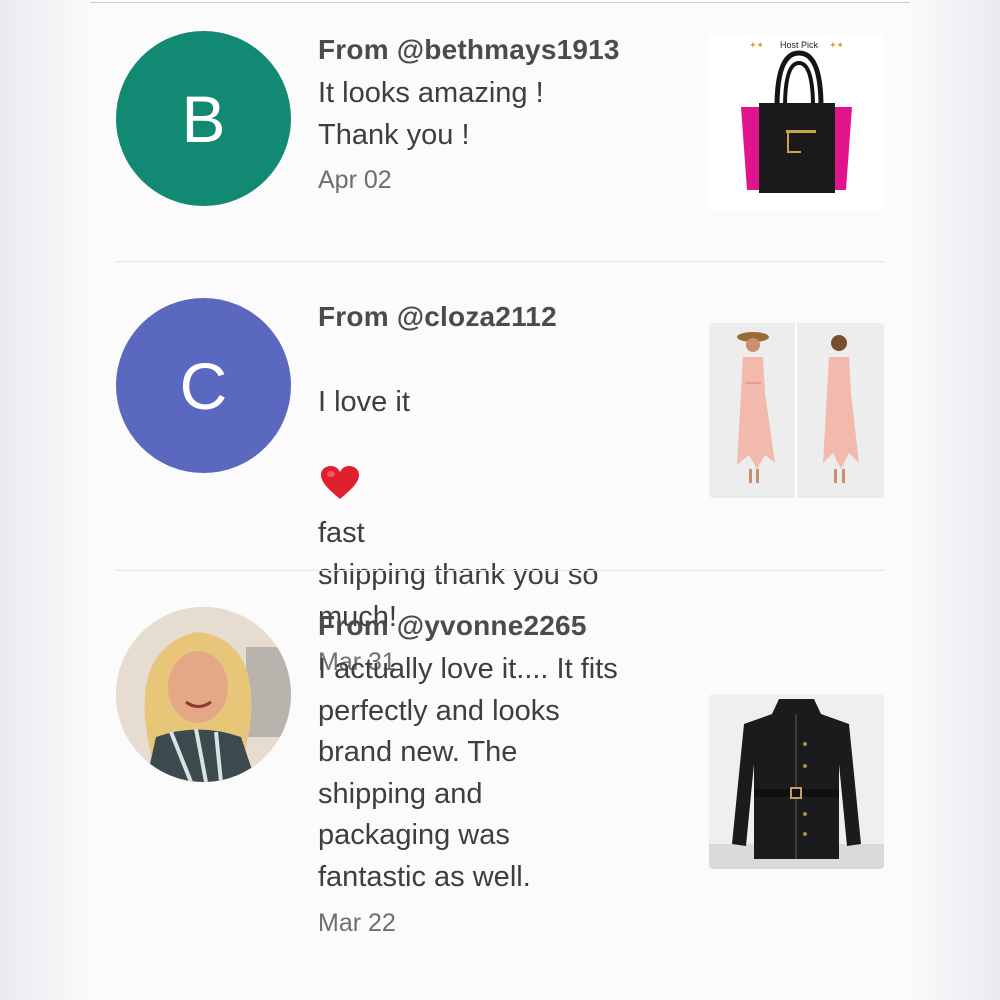 Image resolution: width=1000 pixels, height=1000 pixels. I want to click on tote-bag-image: Host Pick ✦✦ ✦✦, so click(796, 122).